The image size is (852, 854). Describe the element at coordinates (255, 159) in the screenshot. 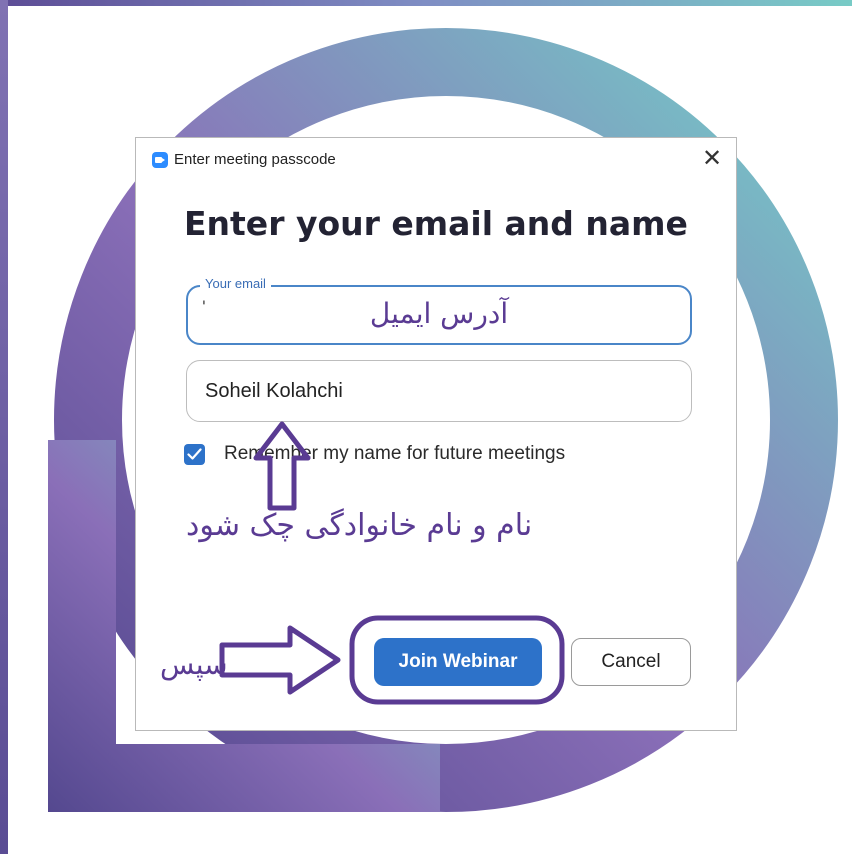

I see `window-title: Enter meeting passcode` at that location.